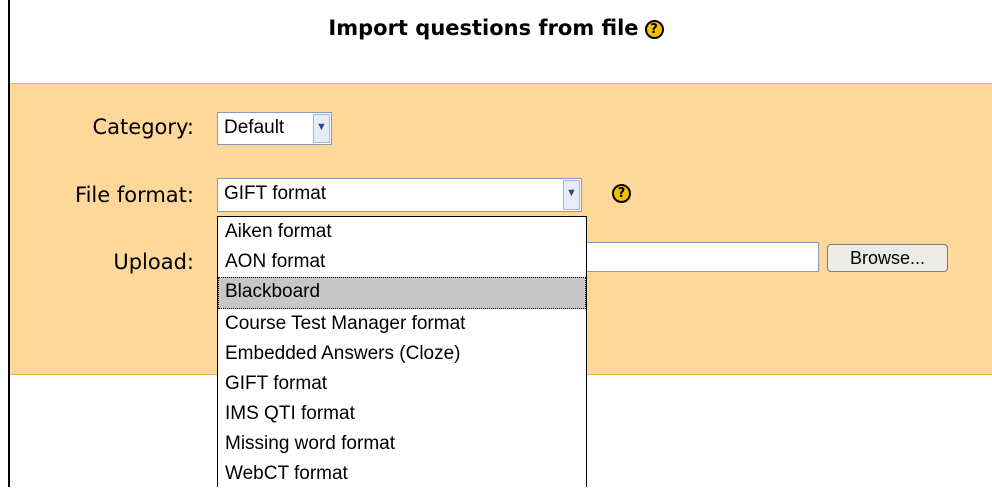 The width and height of the screenshot is (992, 489). I want to click on upload-label: Upload:, so click(153, 262).